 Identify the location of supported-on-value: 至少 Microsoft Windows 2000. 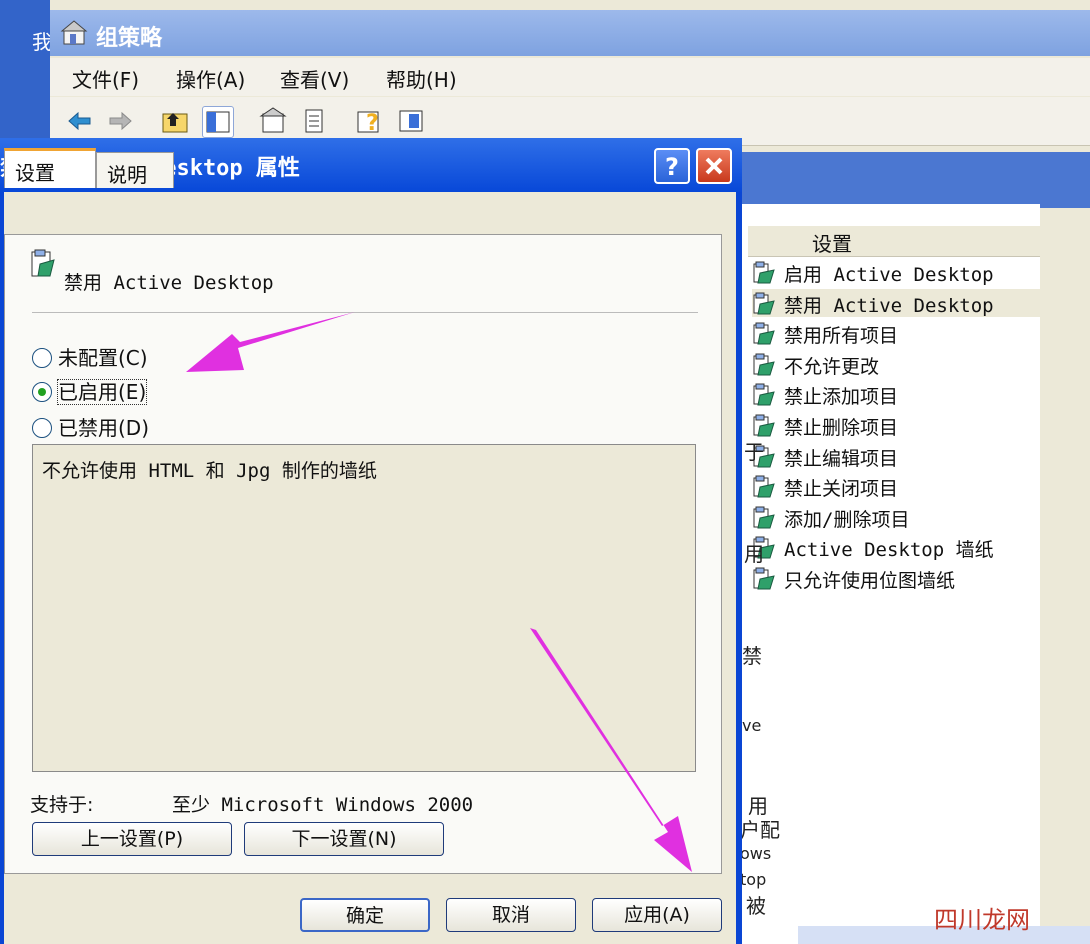
(323, 805).